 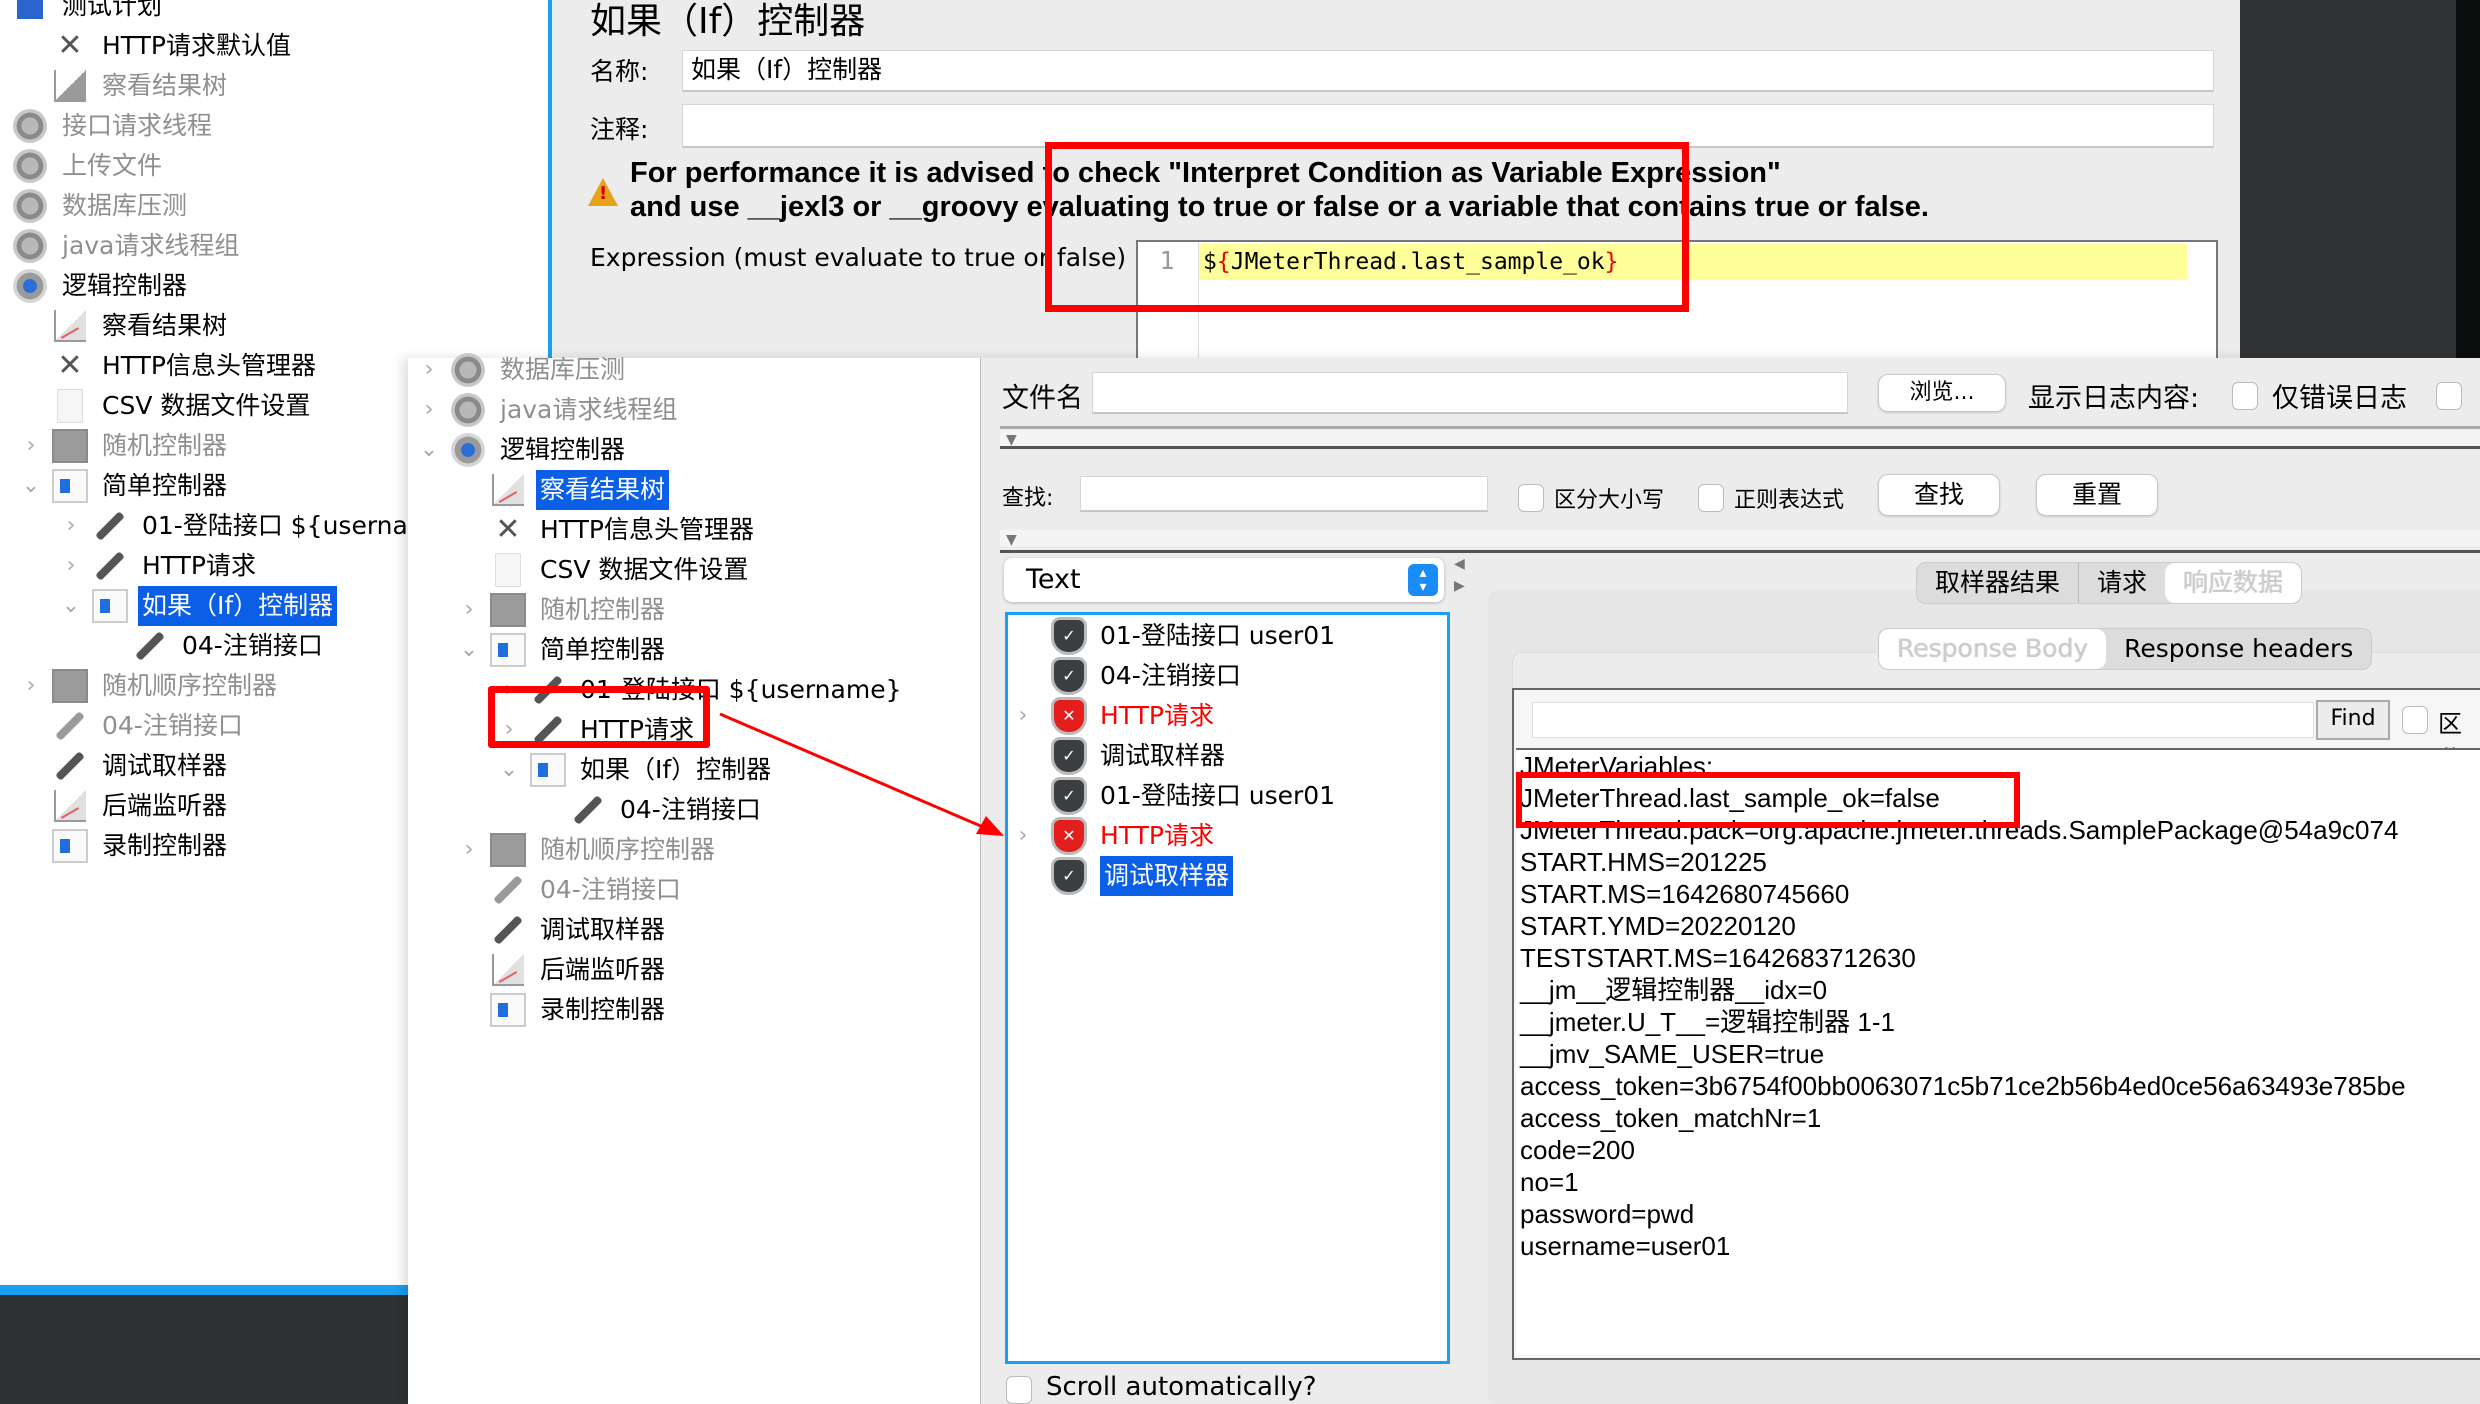 I want to click on file-name-field, so click(x=1470, y=393).